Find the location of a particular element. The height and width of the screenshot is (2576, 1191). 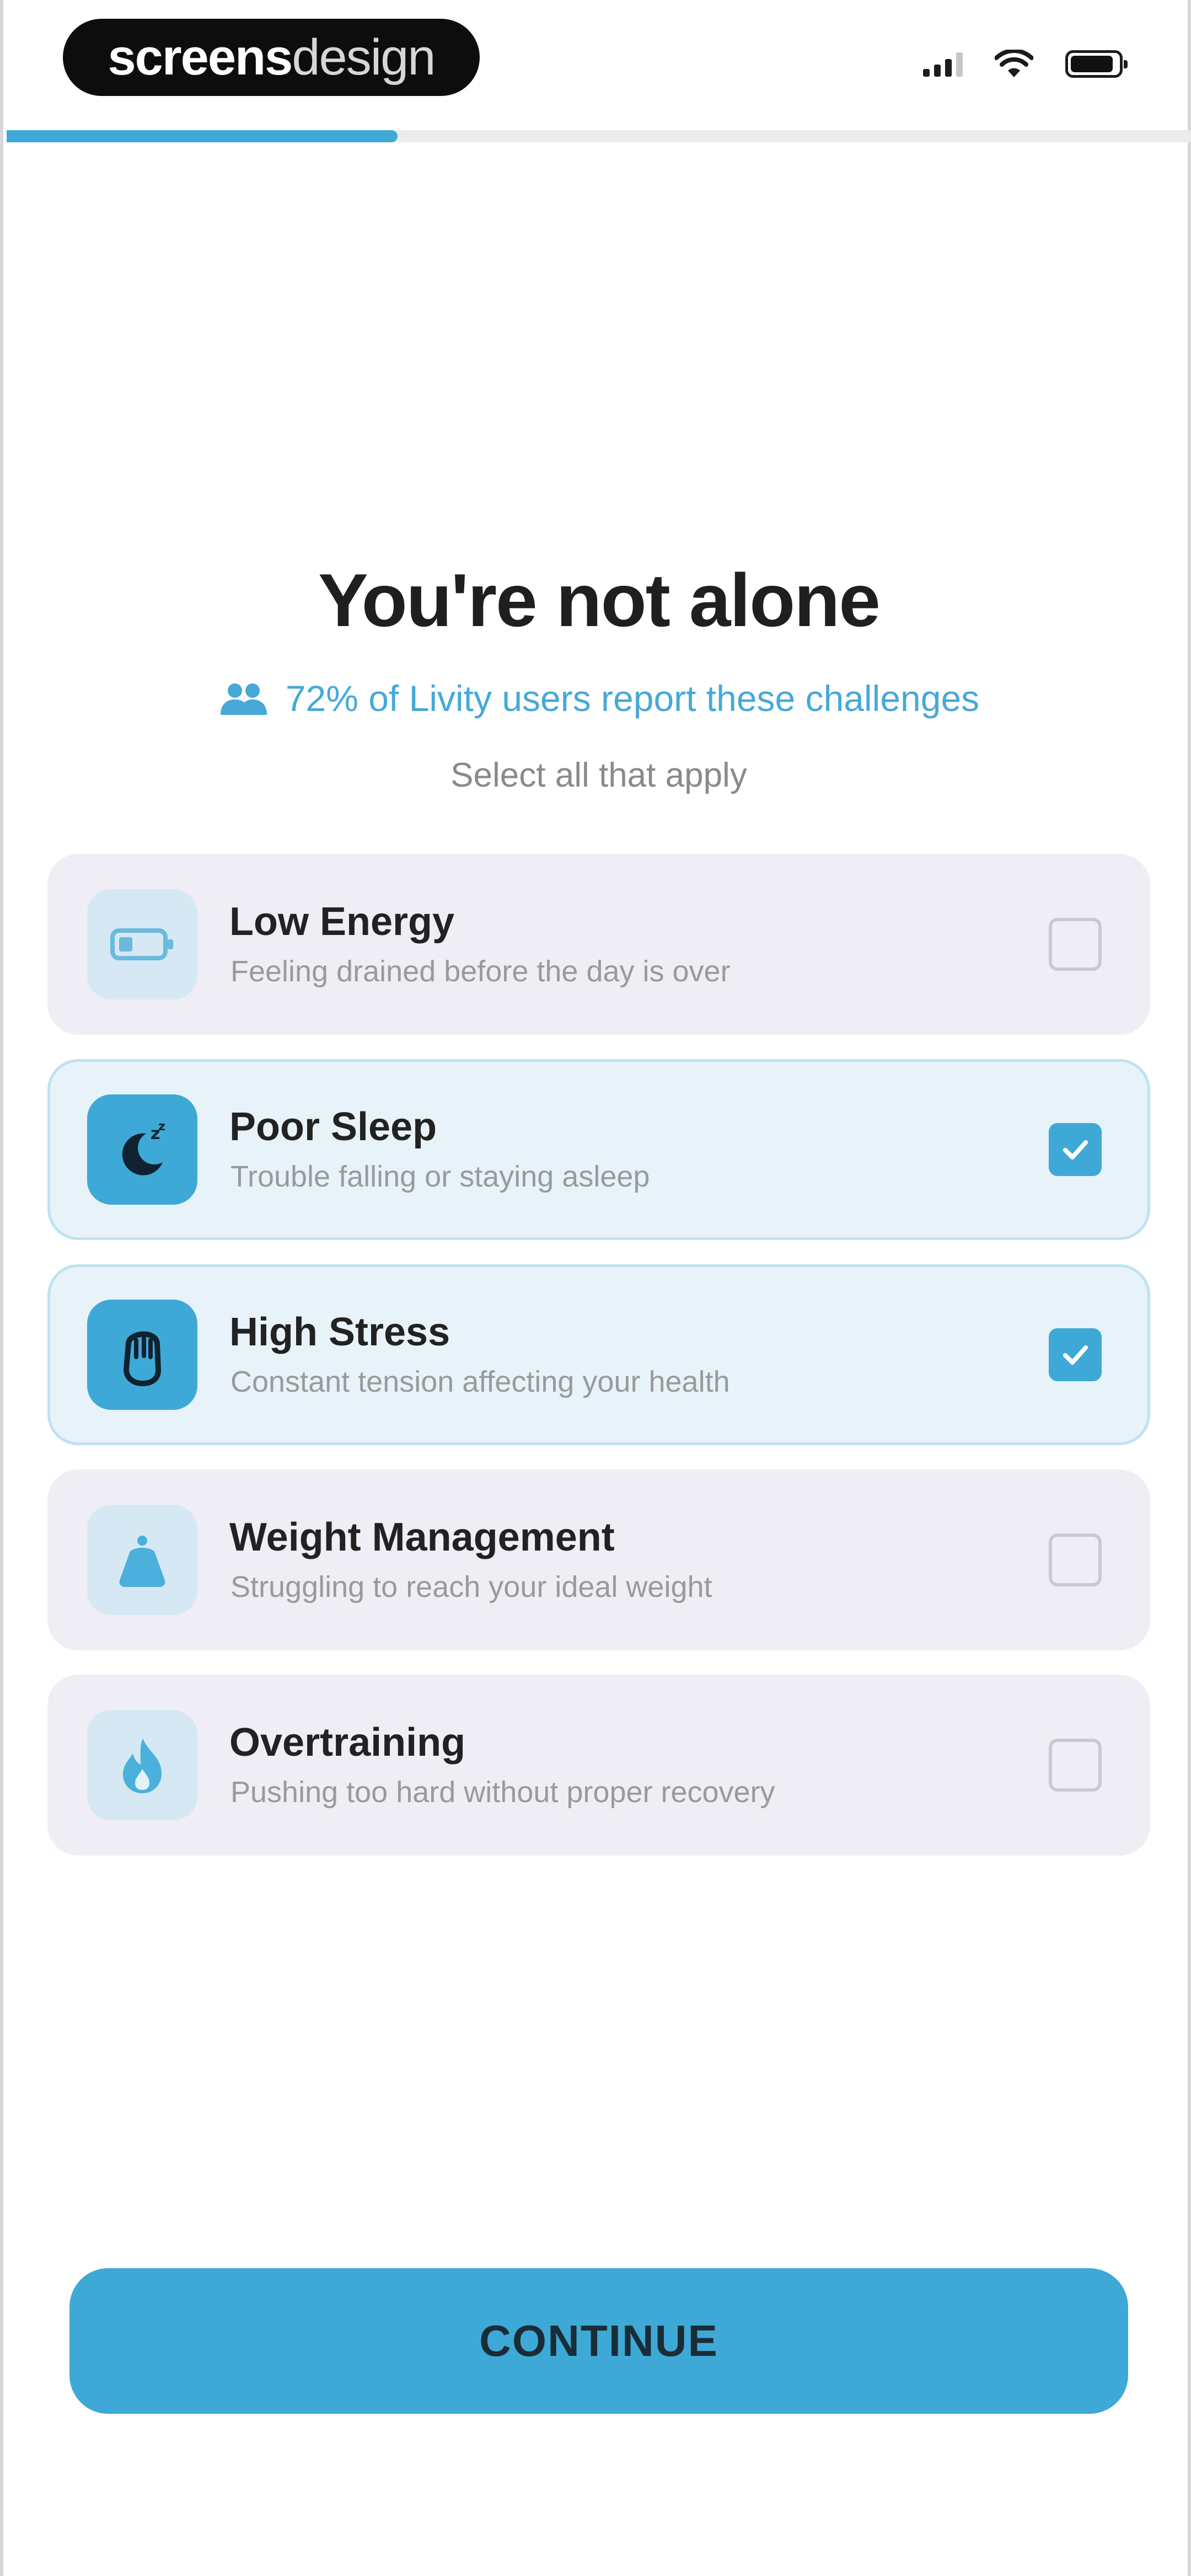

option-title: Weight Management is located at coordinates (422, 1537).